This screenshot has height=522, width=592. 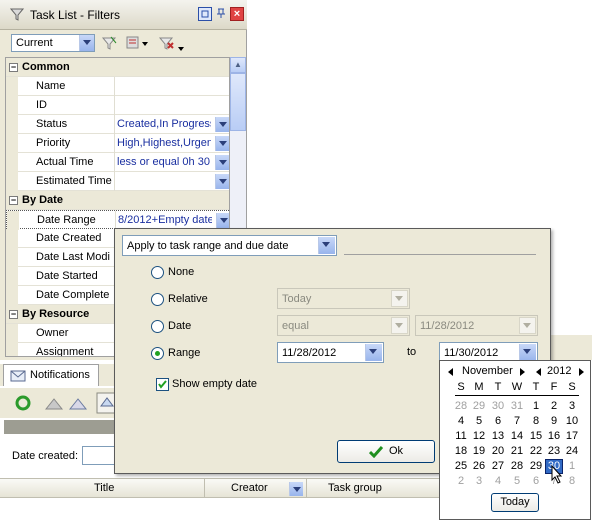 What do you see at coordinates (461, 436) in the screenshot?
I see `calendar-day: 11` at bounding box center [461, 436].